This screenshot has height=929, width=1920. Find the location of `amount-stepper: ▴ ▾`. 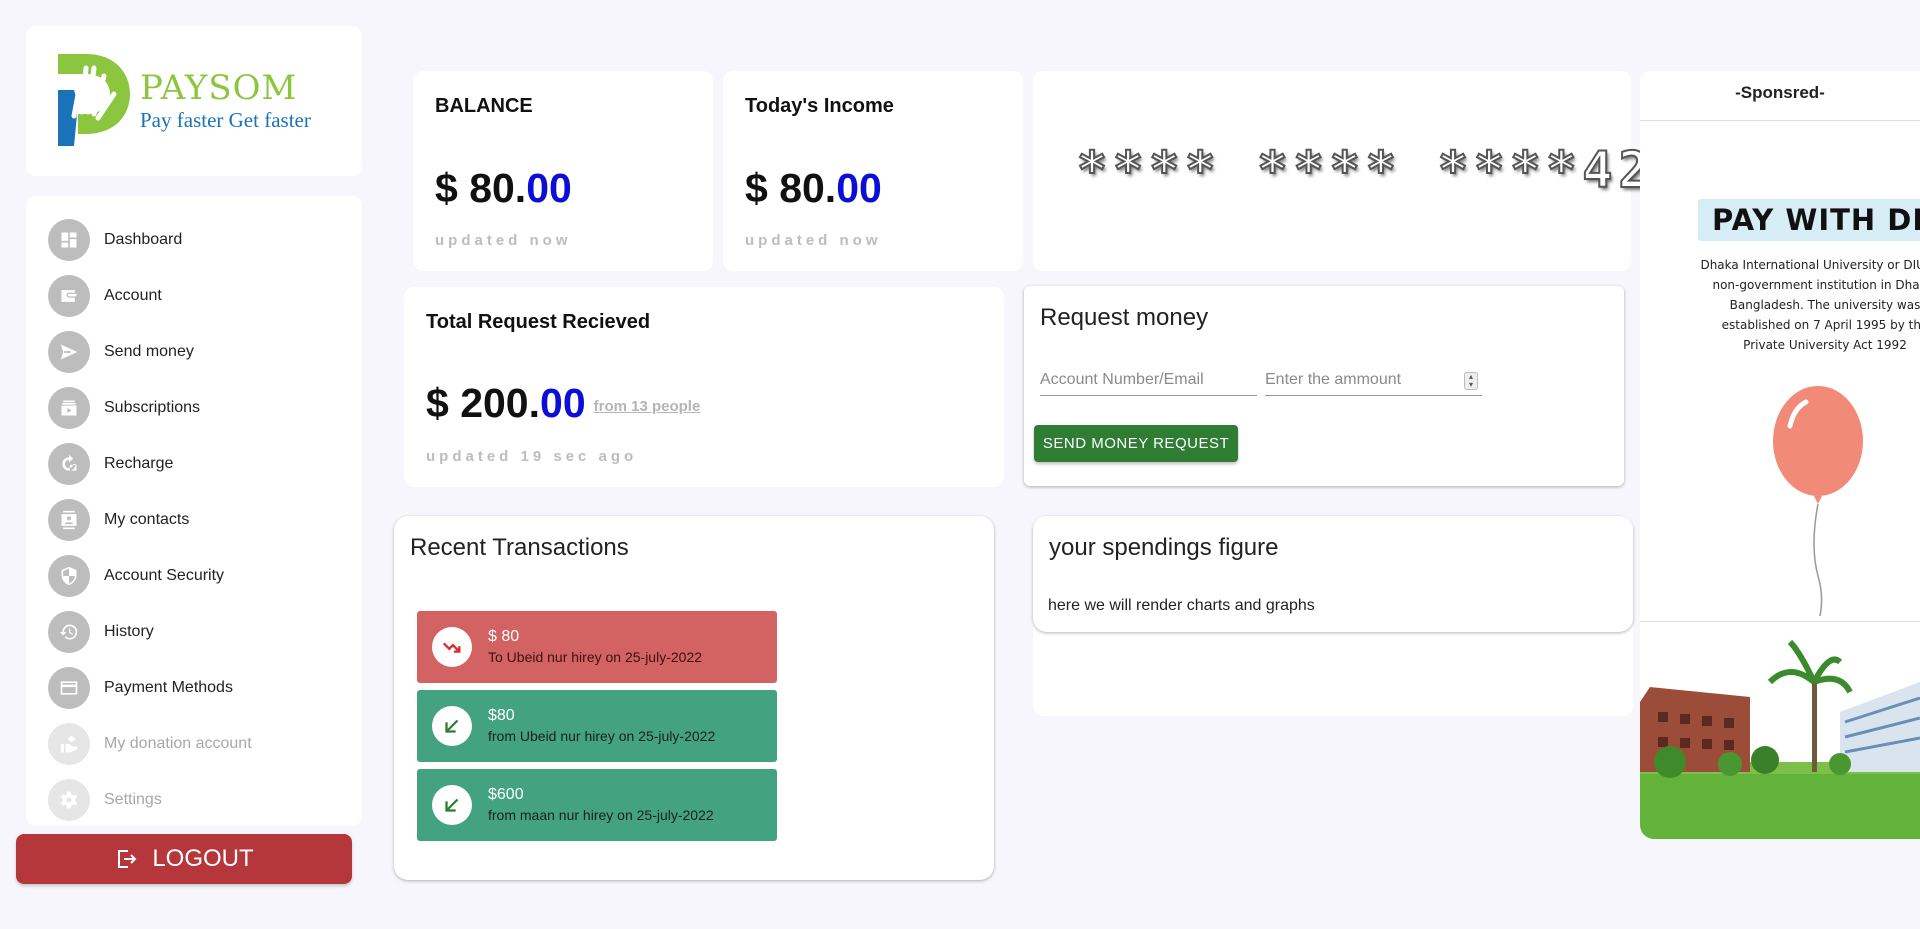

amount-stepper: ▴ ▾ is located at coordinates (1471, 381).